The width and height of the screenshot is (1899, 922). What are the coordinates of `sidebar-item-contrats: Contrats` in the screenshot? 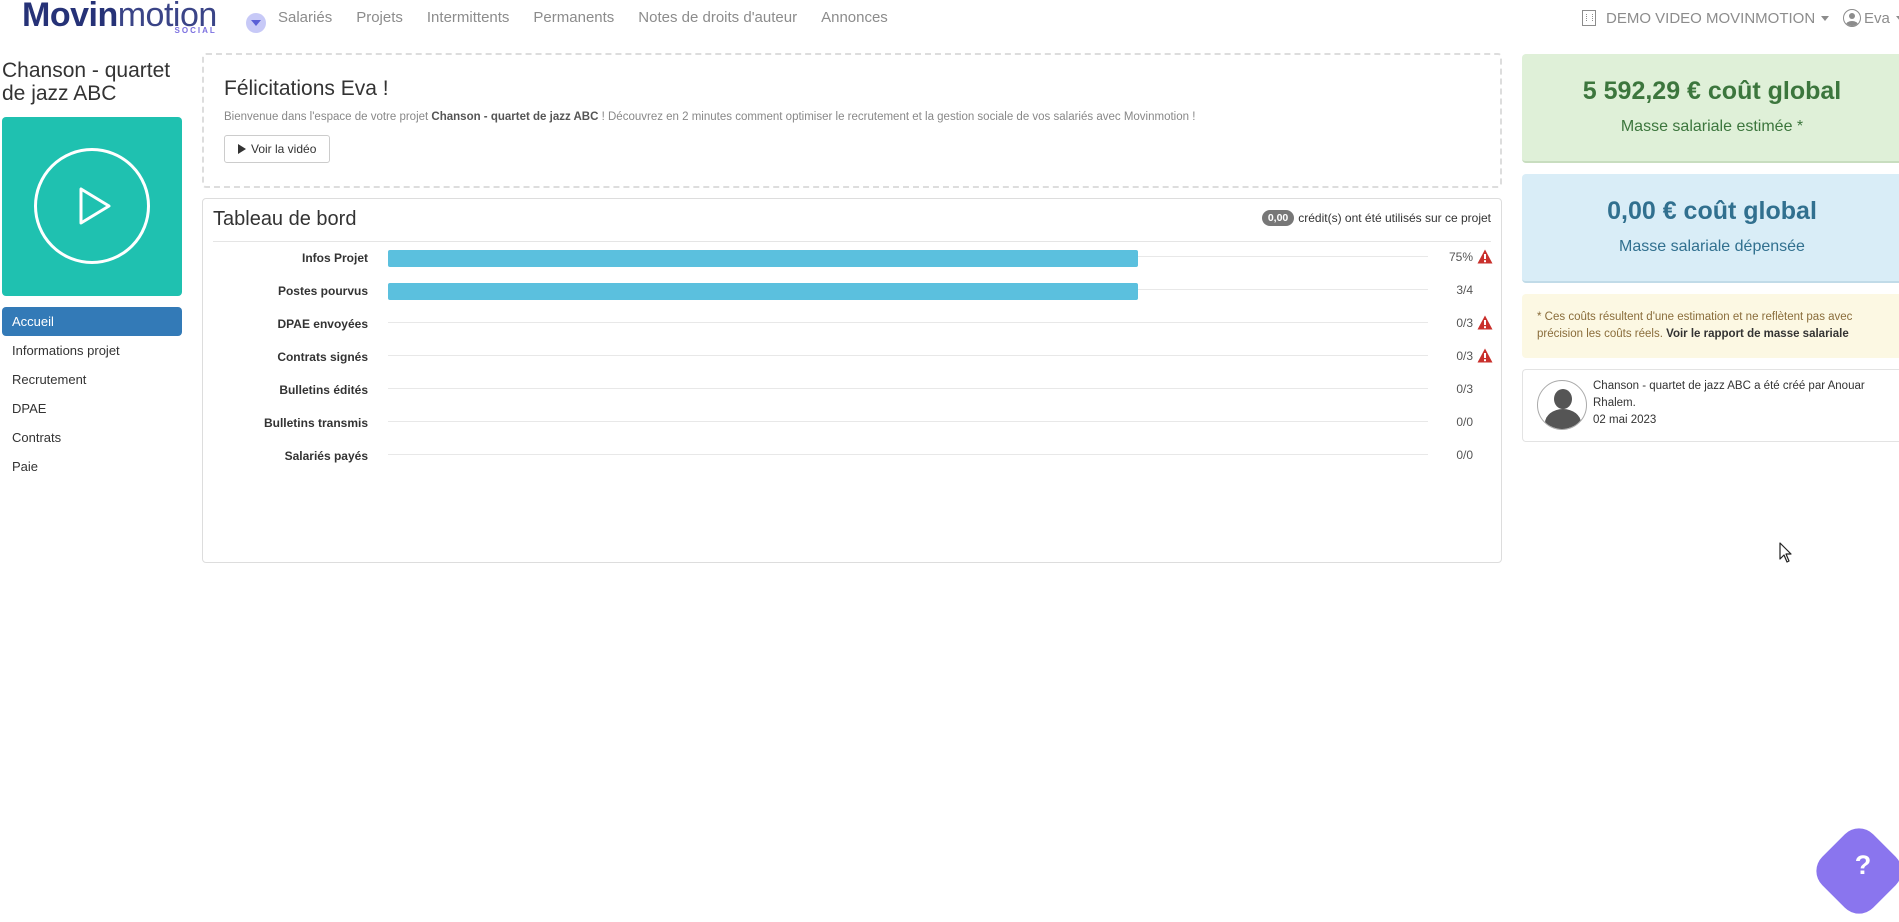 It's located at (92, 437).